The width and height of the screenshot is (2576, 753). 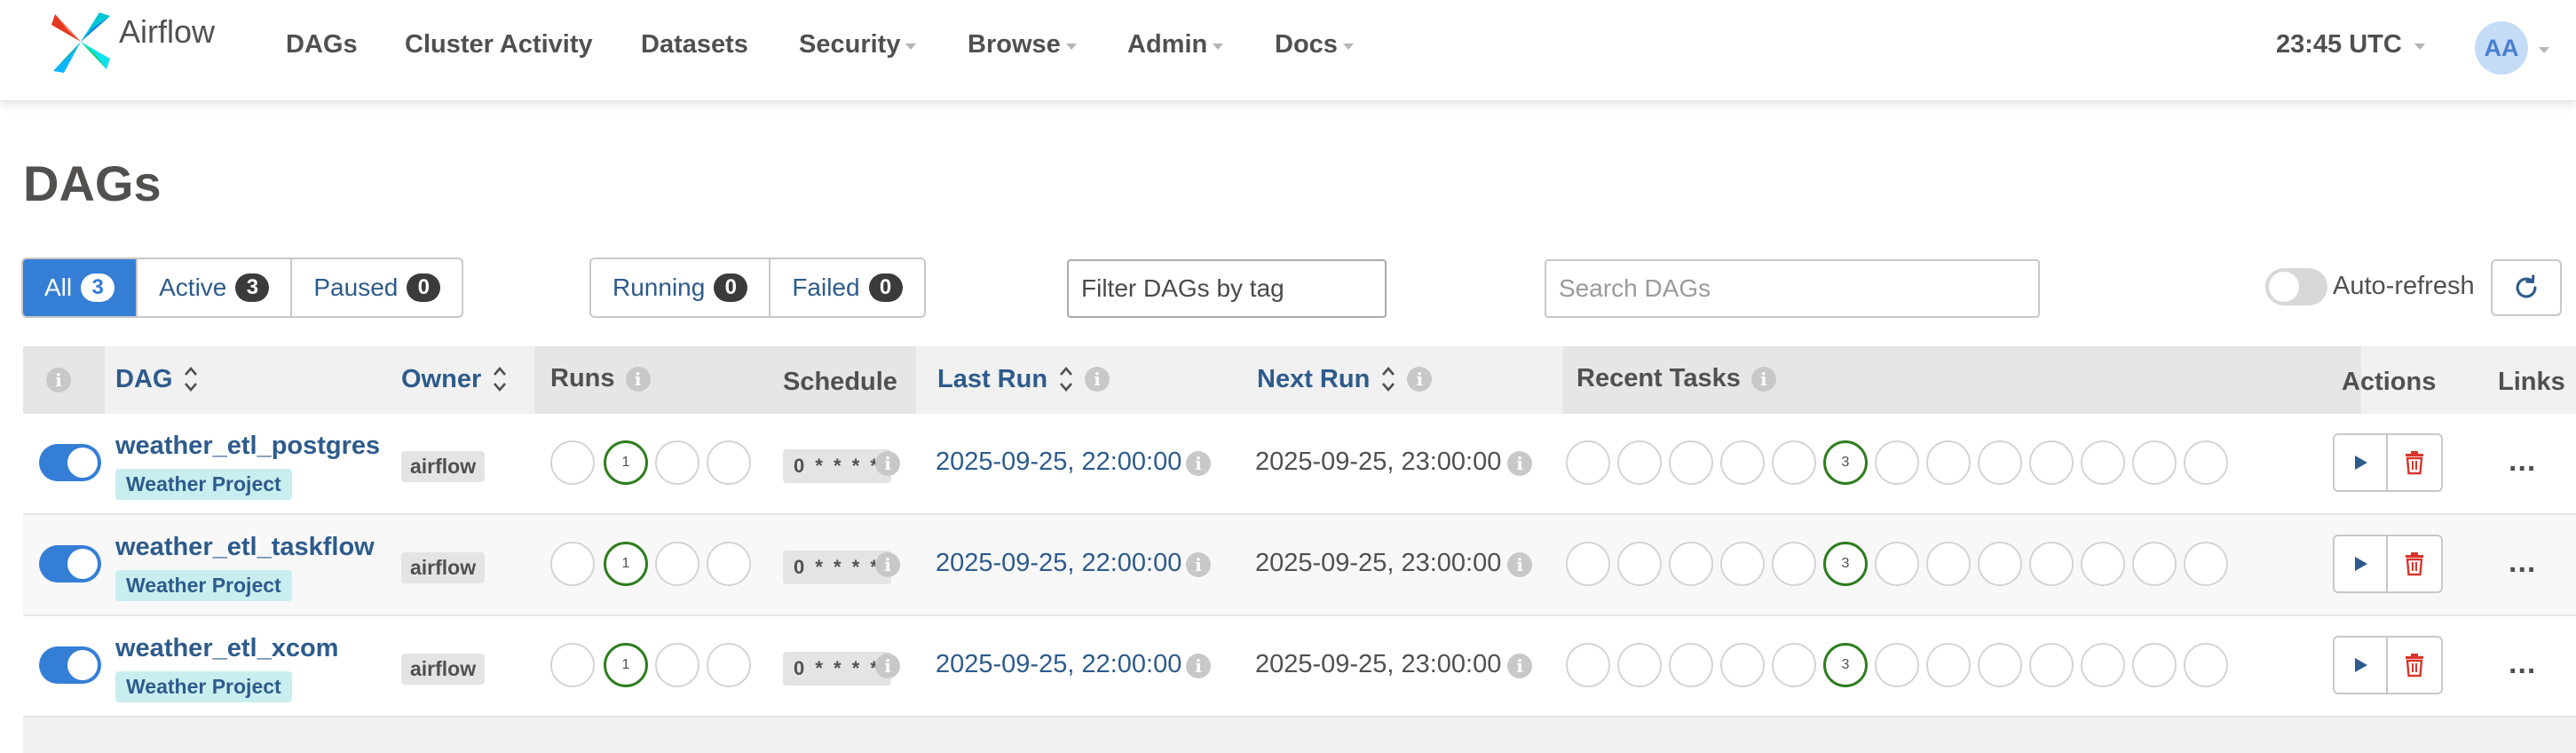 I want to click on filter-paused-button: Paused 0, so click(x=377, y=287).